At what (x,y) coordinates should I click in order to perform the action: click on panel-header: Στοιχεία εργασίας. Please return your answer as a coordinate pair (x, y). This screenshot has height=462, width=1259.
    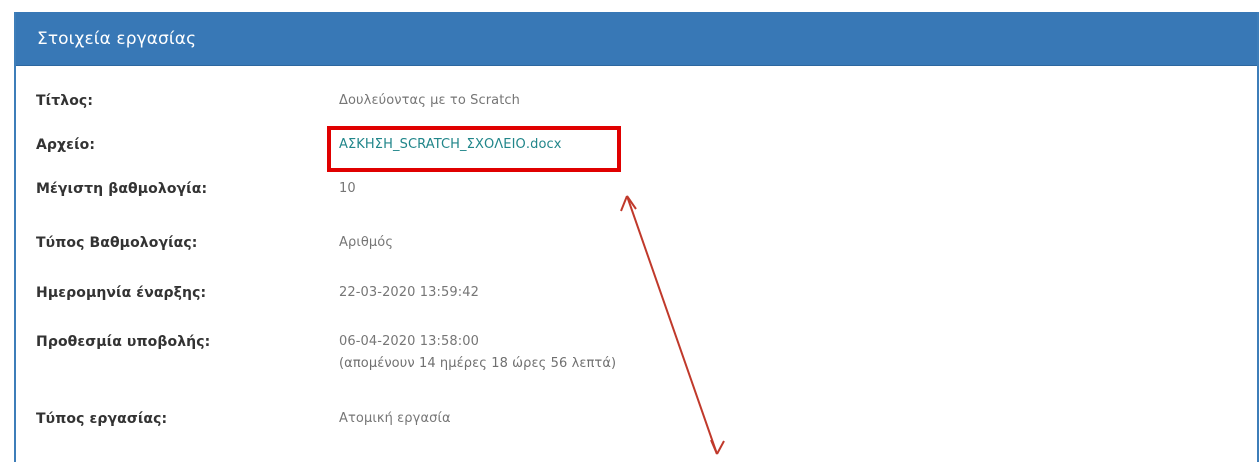
    Looking at the image, I should click on (636, 39).